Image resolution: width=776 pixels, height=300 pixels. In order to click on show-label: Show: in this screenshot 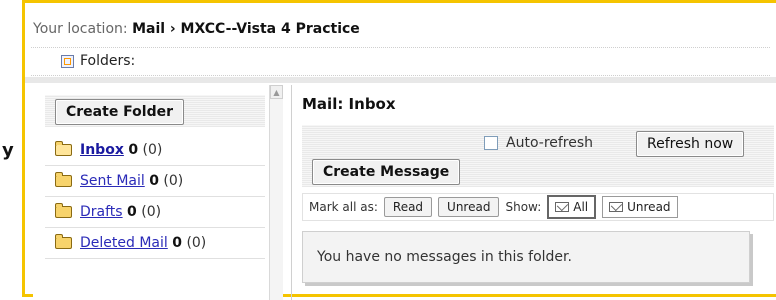, I will do `click(523, 207)`.